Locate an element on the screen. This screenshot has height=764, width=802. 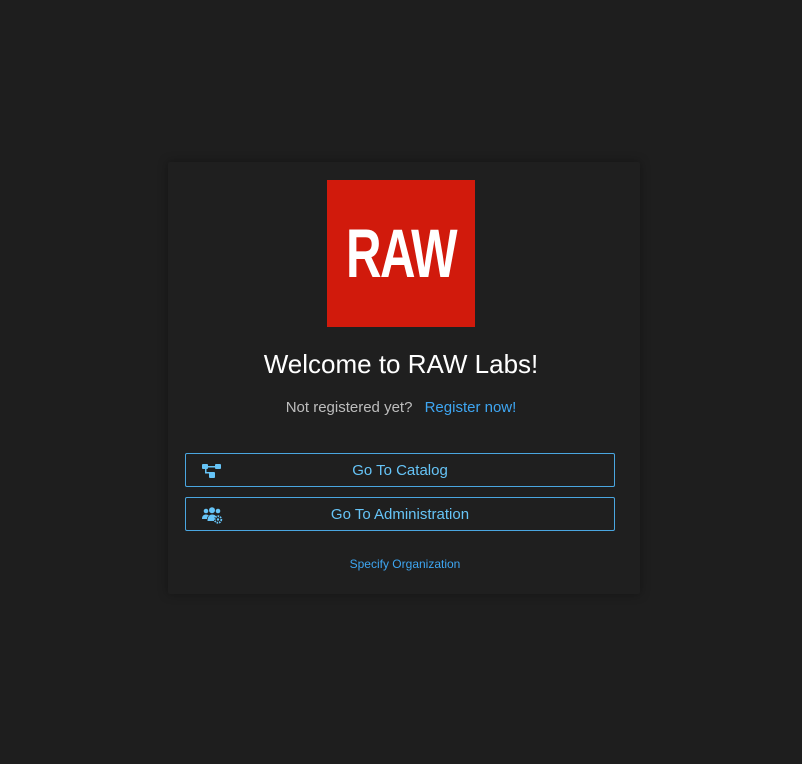
logo-text: RAW is located at coordinates (402, 253).